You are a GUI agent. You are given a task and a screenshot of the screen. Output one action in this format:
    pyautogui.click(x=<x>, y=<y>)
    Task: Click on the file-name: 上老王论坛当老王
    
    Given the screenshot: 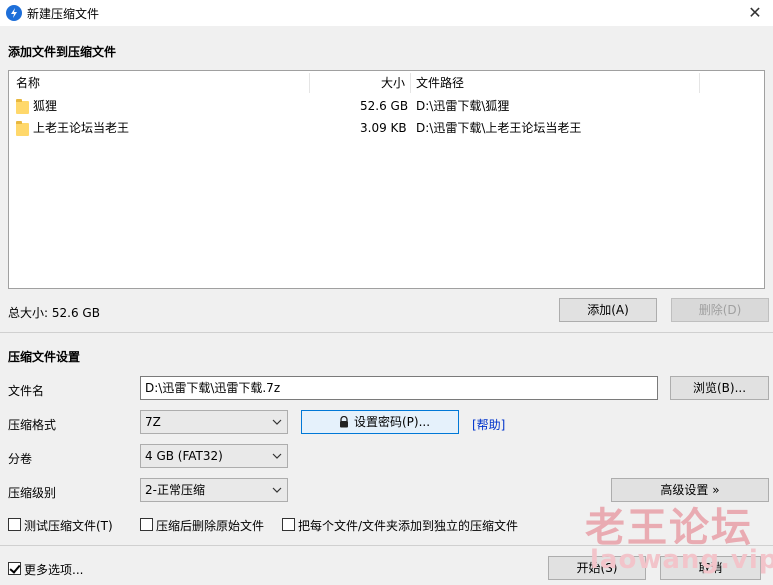 What is the action you would take?
    pyautogui.click(x=81, y=128)
    